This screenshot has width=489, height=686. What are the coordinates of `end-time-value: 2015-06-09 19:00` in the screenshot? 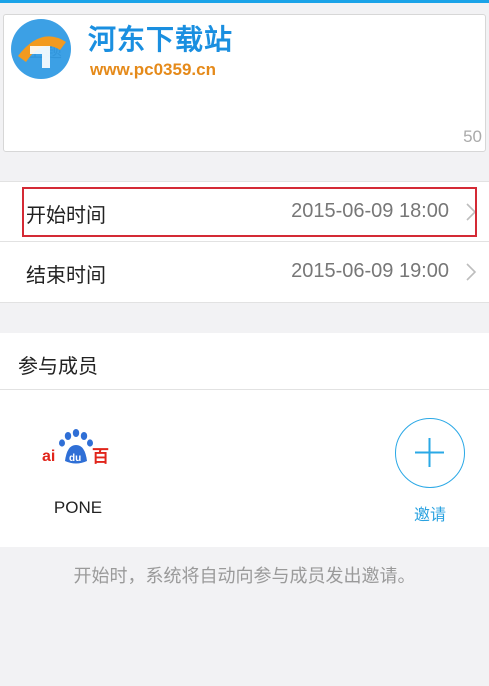 It's located at (370, 271).